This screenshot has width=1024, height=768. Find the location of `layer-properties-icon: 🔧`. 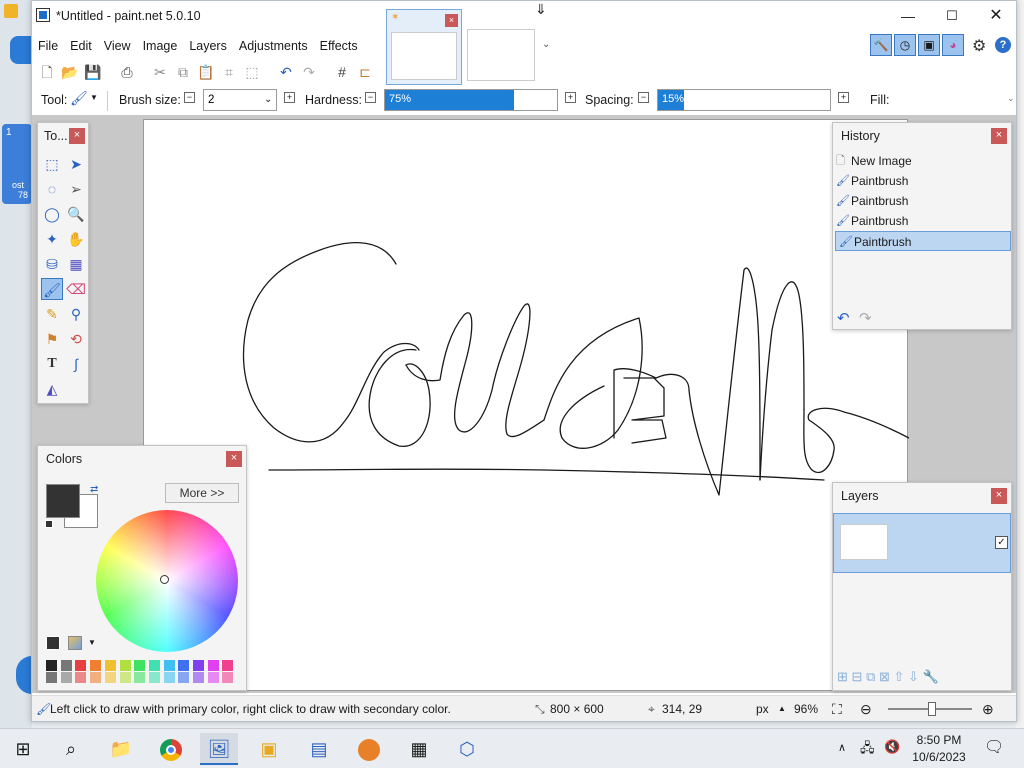

layer-properties-icon: 🔧 is located at coordinates (931, 676).